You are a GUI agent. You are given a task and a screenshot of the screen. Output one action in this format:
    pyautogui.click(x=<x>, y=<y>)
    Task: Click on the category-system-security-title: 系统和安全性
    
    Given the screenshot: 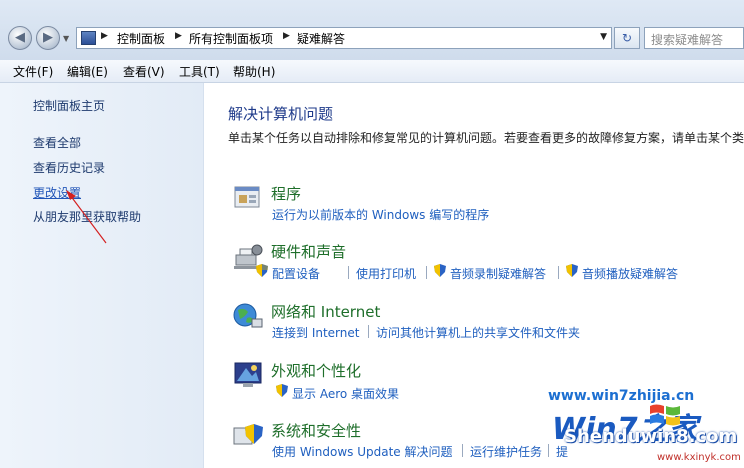 What is the action you would take?
    pyautogui.click(x=316, y=430)
    